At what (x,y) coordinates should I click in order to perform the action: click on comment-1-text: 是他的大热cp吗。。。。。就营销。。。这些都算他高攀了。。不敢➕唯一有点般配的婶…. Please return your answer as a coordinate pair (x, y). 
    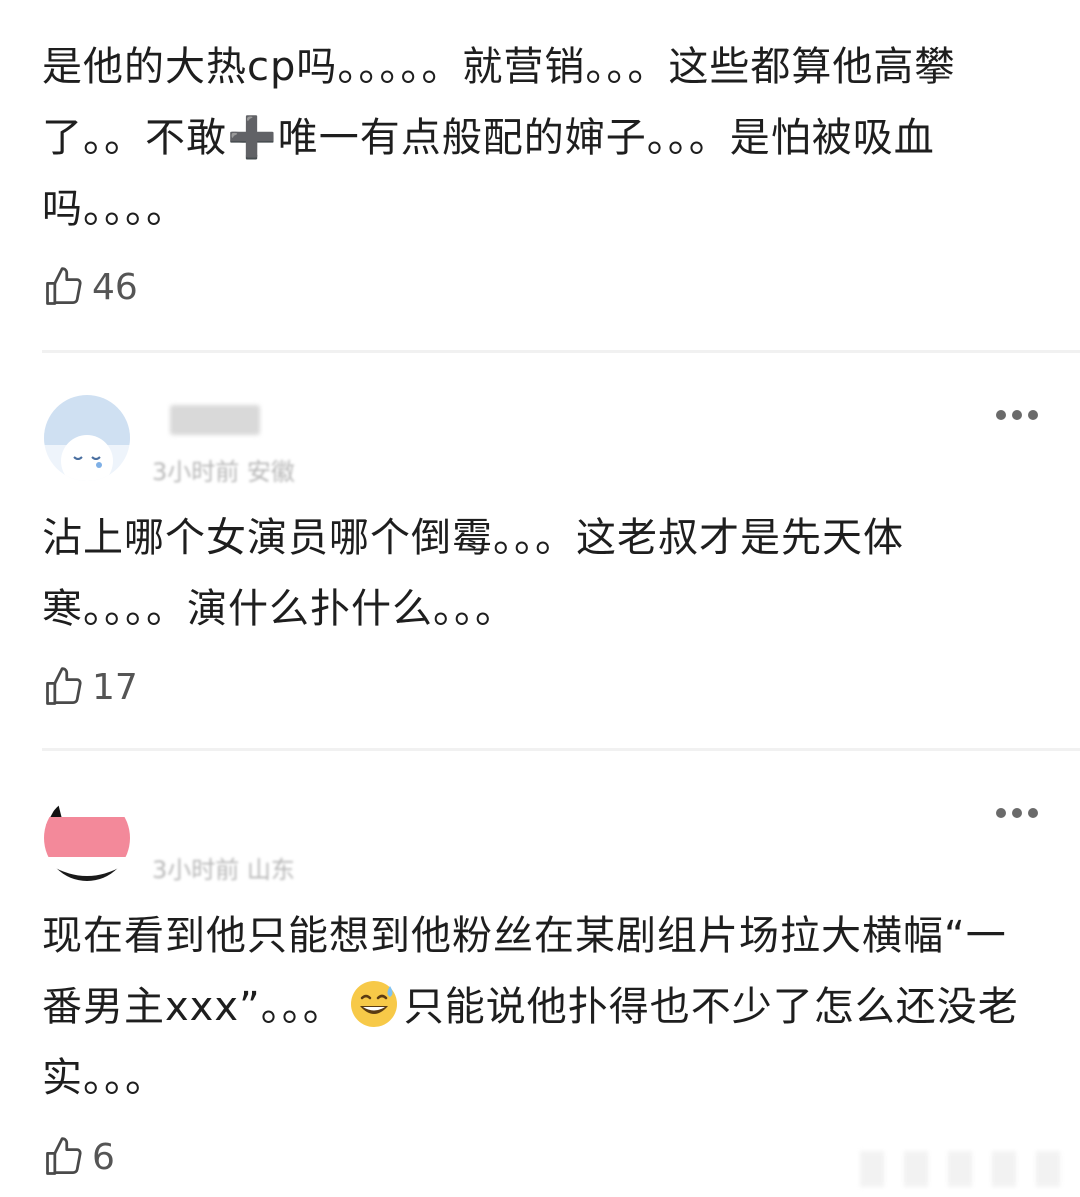
    Looking at the image, I should click on (499, 138).